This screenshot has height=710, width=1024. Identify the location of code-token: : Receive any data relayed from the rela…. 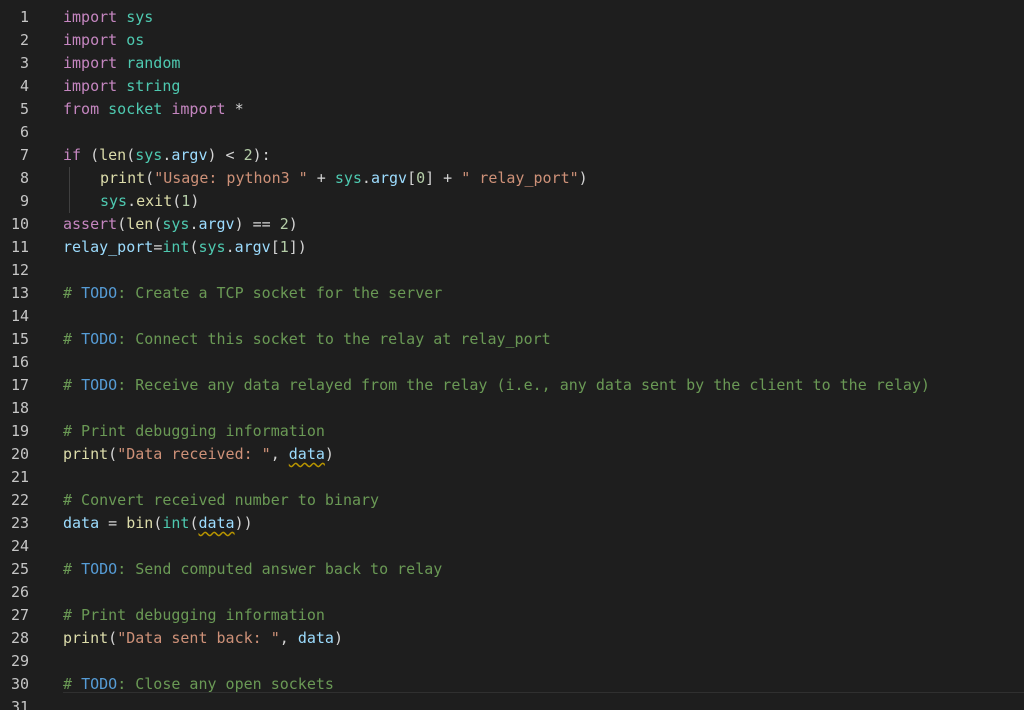
(523, 385).